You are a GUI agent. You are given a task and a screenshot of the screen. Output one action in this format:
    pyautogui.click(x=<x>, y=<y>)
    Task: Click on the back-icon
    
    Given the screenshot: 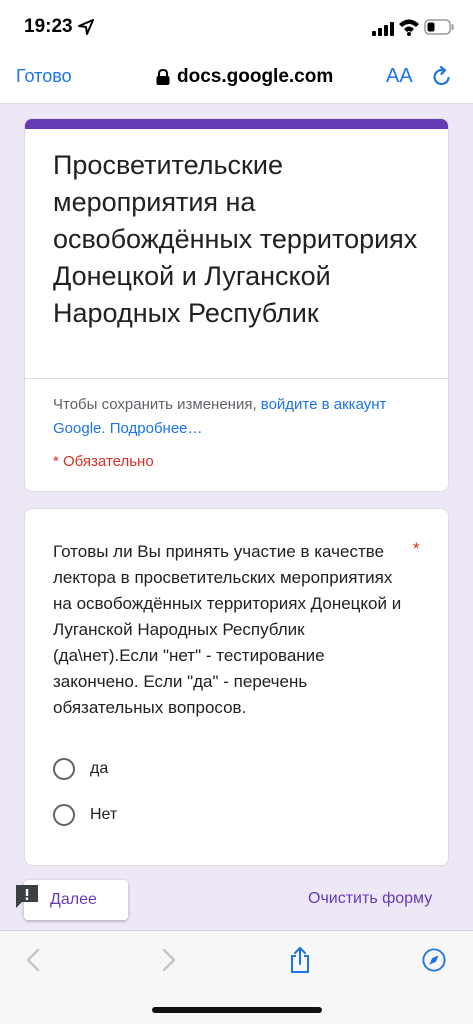 What is the action you would take?
    pyautogui.click(x=34, y=960)
    